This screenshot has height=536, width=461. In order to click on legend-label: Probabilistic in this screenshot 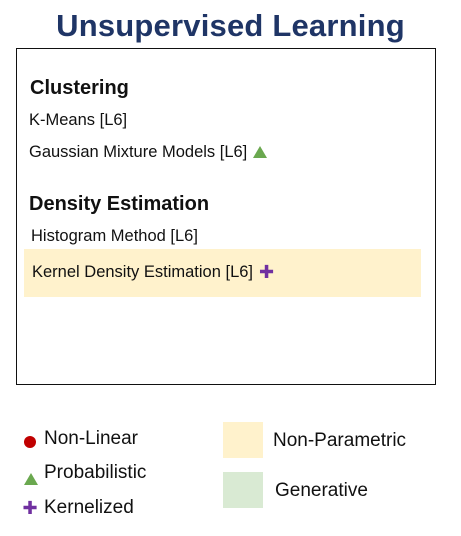, I will do `click(95, 472)`.